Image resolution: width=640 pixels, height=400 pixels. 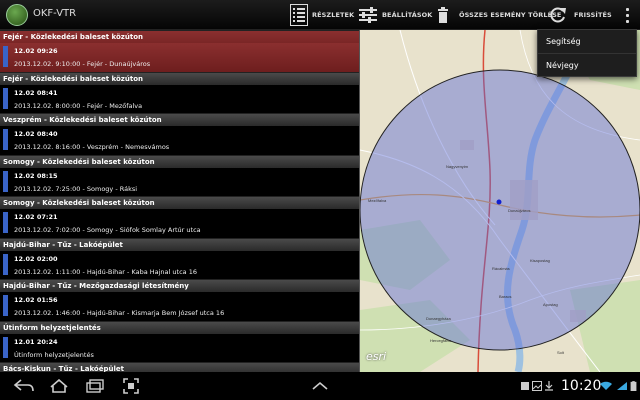 I want to click on refresh-label: FRISSÍTÉS, so click(x=593, y=15).